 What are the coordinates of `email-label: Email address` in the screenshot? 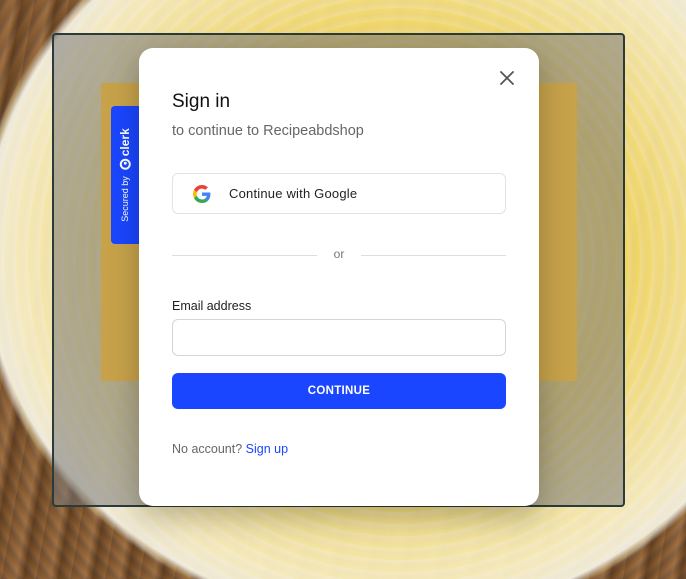 It's located at (212, 306).